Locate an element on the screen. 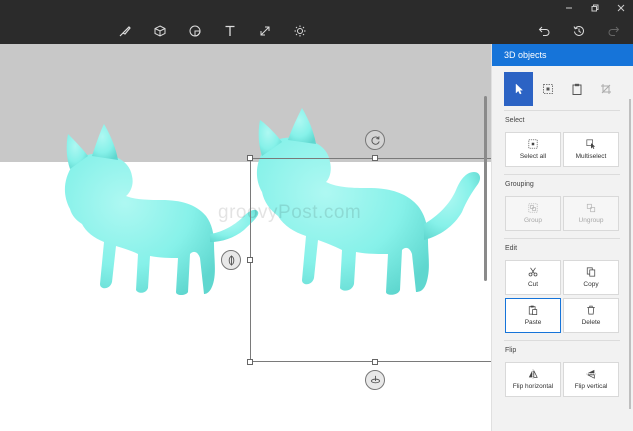  group-icon is located at coordinates (533, 208).